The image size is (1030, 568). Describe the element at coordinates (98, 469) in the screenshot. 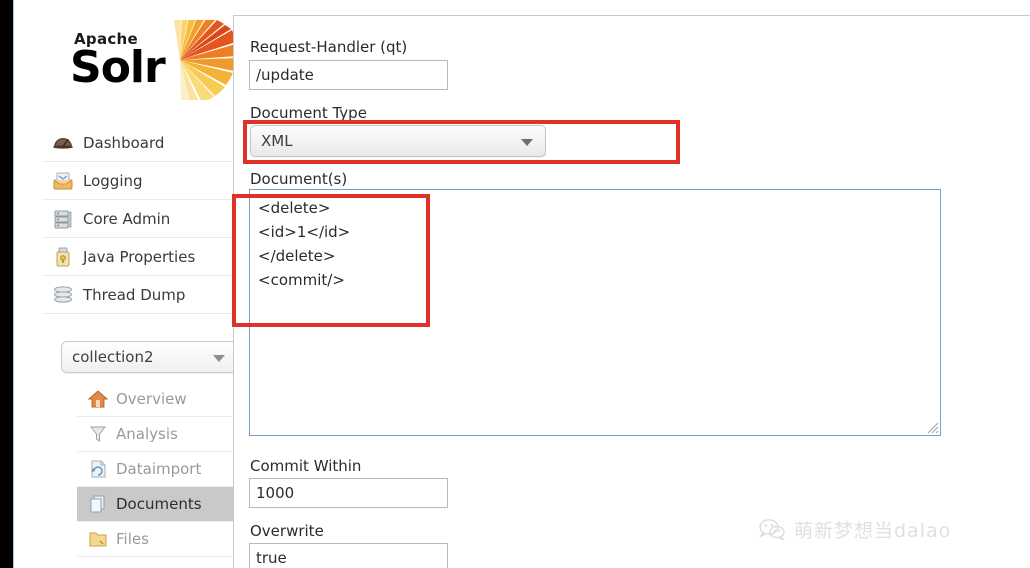

I see `dataimport-icon` at that location.